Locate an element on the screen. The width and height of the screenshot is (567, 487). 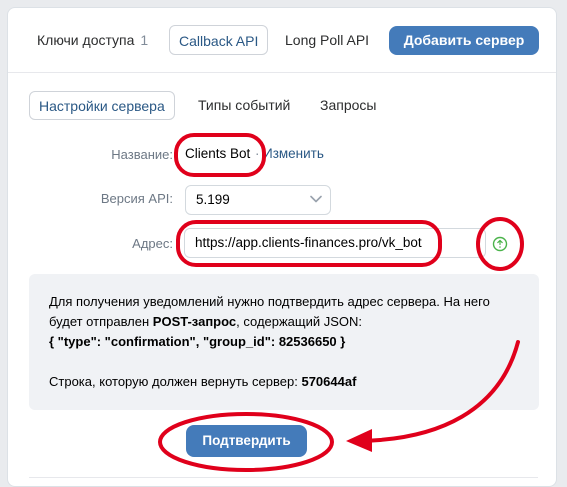
tab-long-poll-api: Long Poll API is located at coordinates (327, 40).